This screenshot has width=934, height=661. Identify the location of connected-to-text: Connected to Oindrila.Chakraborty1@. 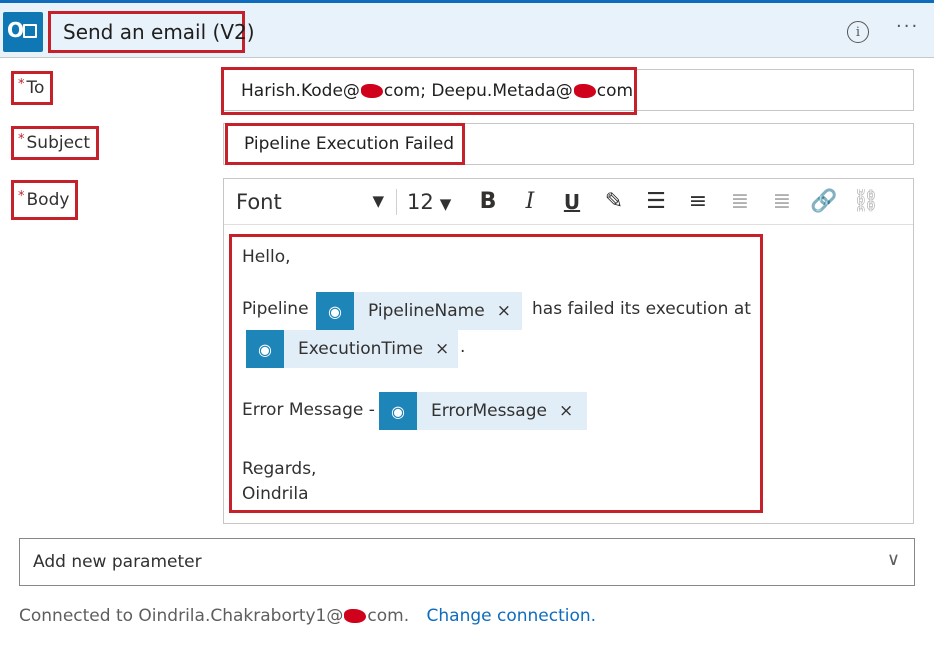
(181, 616).